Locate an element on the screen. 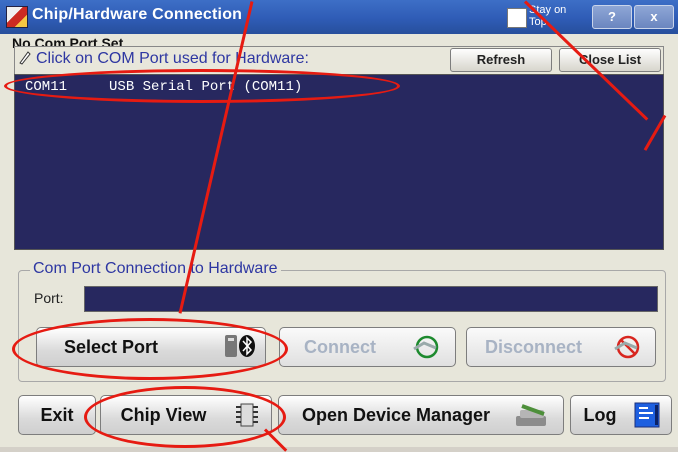 This screenshot has width=678, height=452. chip-view-button: Chip View is located at coordinates (186, 415).